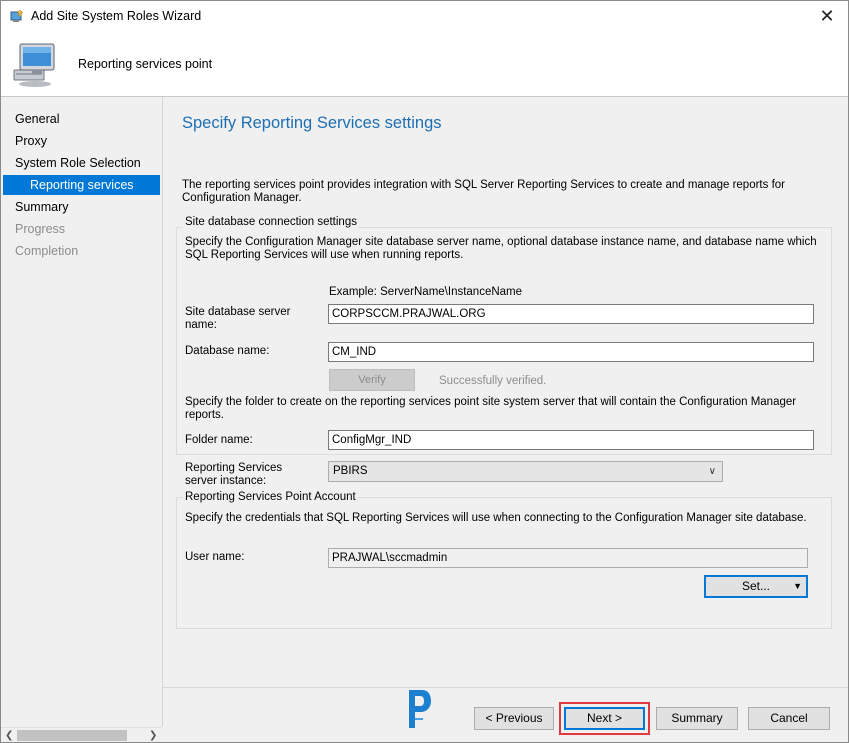  Describe the element at coordinates (40, 229) in the screenshot. I see `sidebar-item-progress: Progress` at that location.